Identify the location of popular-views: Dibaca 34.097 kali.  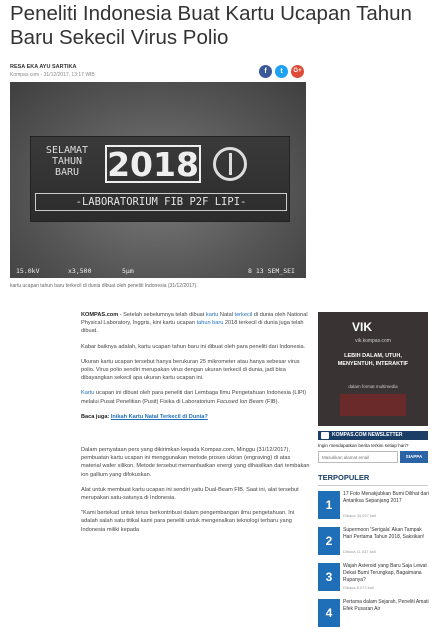
(359, 515).